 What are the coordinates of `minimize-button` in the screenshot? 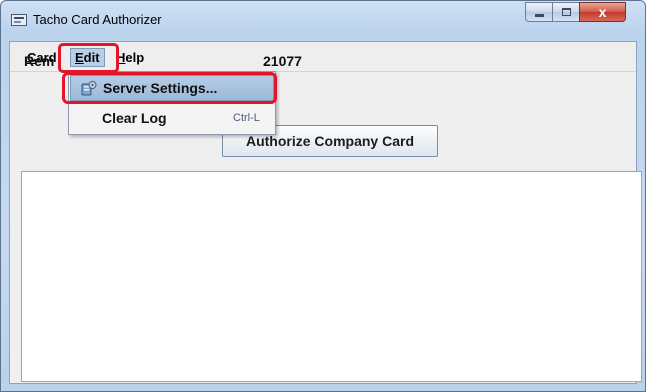 It's located at (539, 12).